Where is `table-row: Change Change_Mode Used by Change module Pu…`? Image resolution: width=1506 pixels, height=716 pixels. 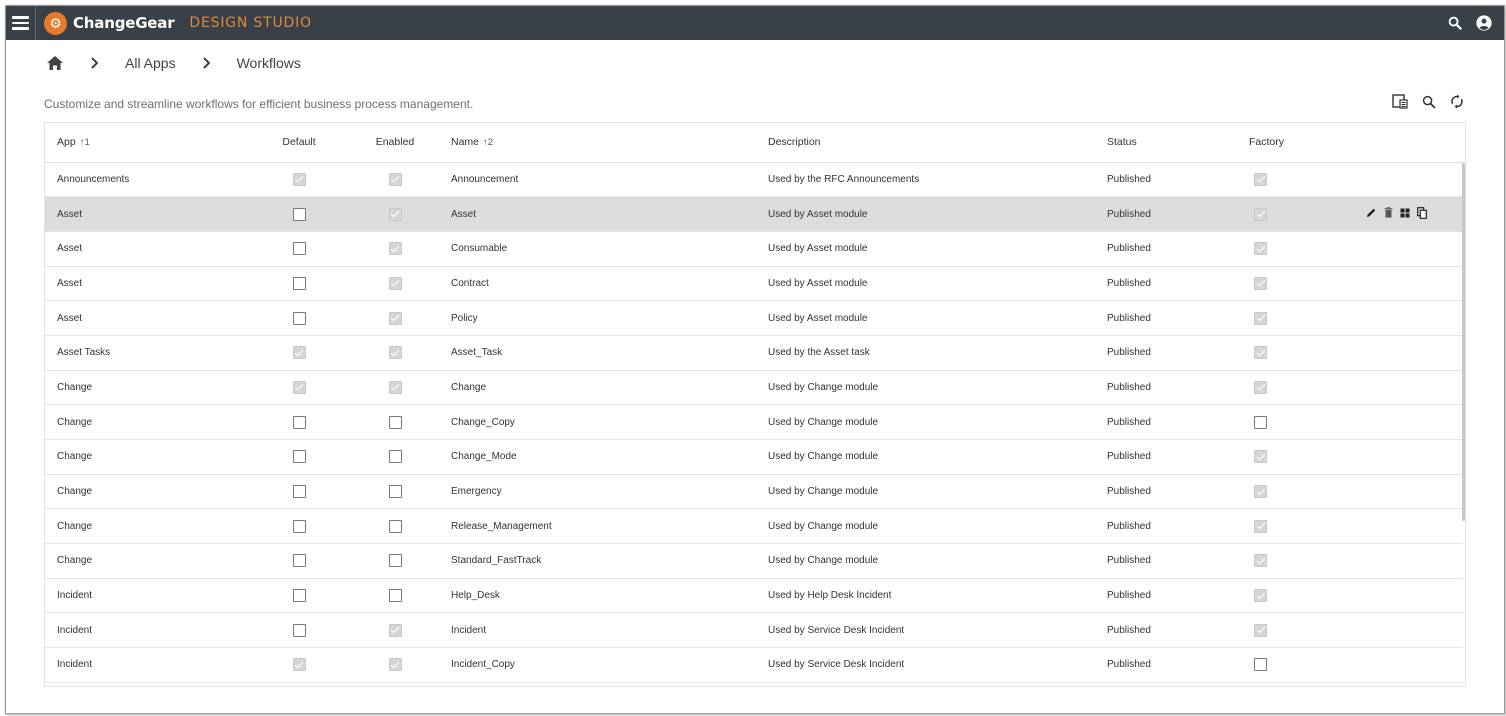 table-row: Change Change_Mode Used by Change module Pu… is located at coordinates (754, 457).